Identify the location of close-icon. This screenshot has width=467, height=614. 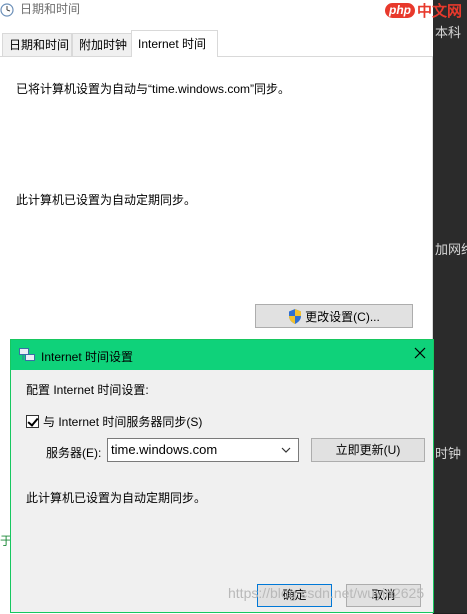
(420, 353).